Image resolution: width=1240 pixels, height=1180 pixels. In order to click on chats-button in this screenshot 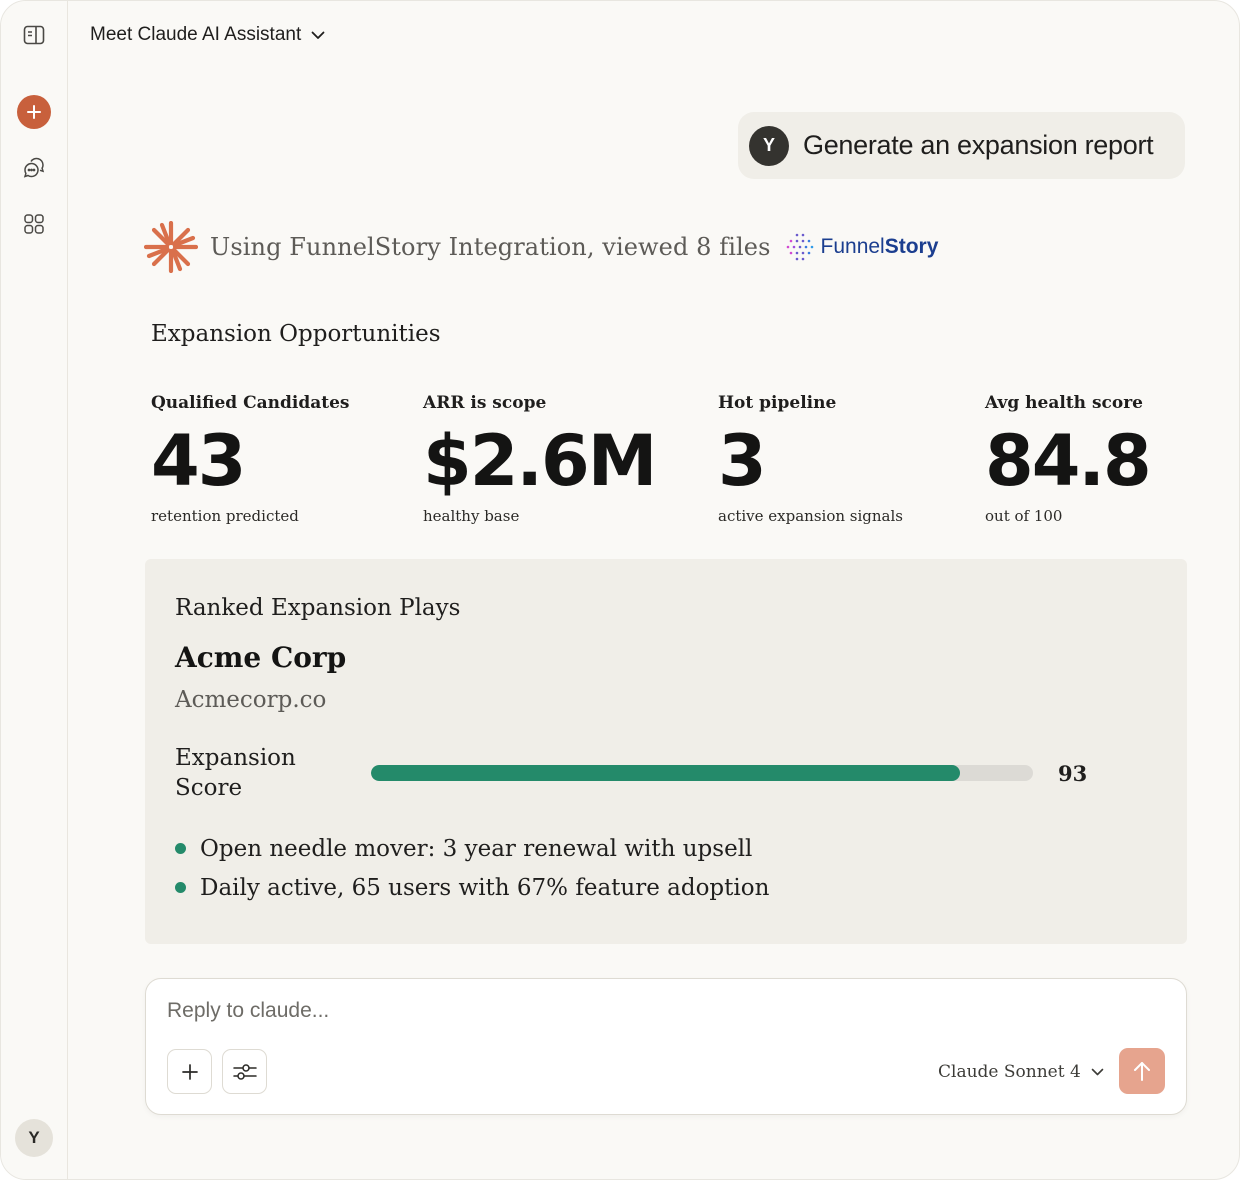, I will do `click(34, 168)`.